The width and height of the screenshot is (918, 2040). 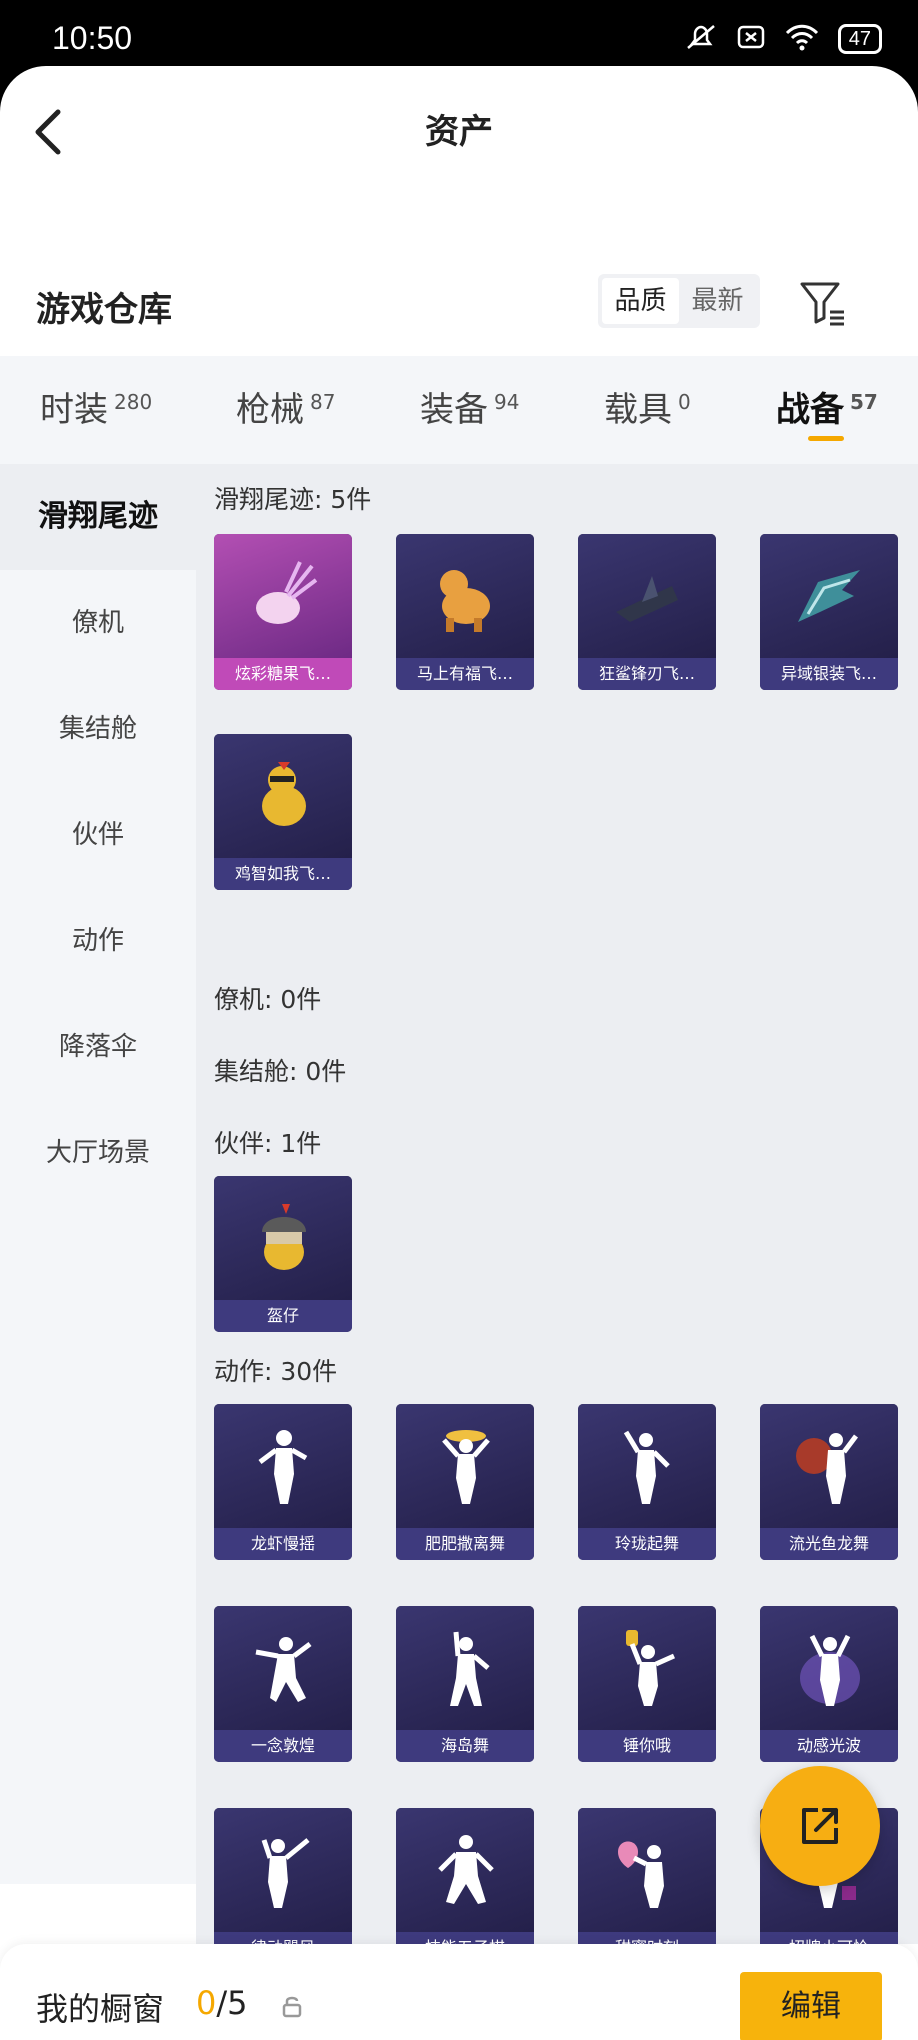 I want to click on filter-icon, so click(x=822, y=304).